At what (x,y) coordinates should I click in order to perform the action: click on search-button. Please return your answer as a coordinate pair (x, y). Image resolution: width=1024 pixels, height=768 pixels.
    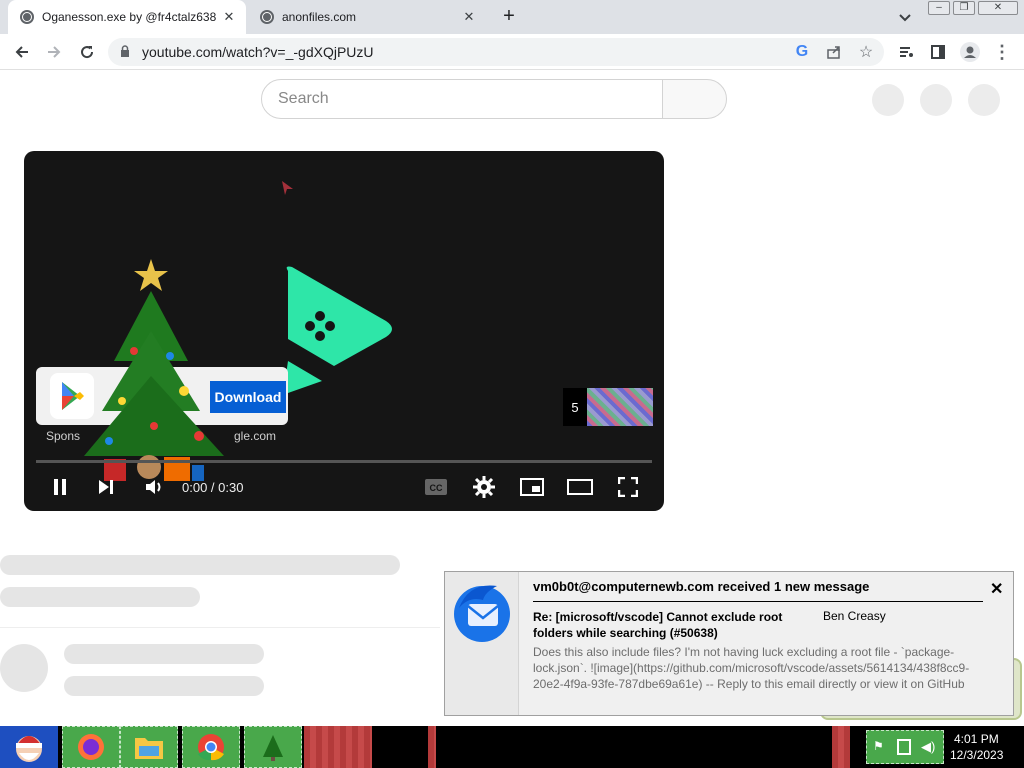
    Looking at the image, I should click on (694, 99).